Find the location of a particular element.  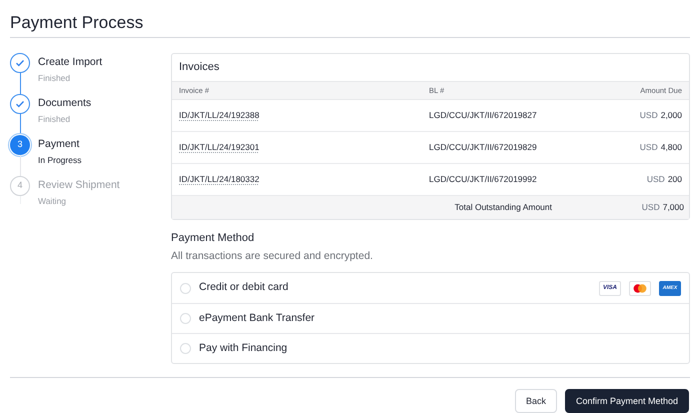

card-title: Invoices is located at coordinates (199, 68).